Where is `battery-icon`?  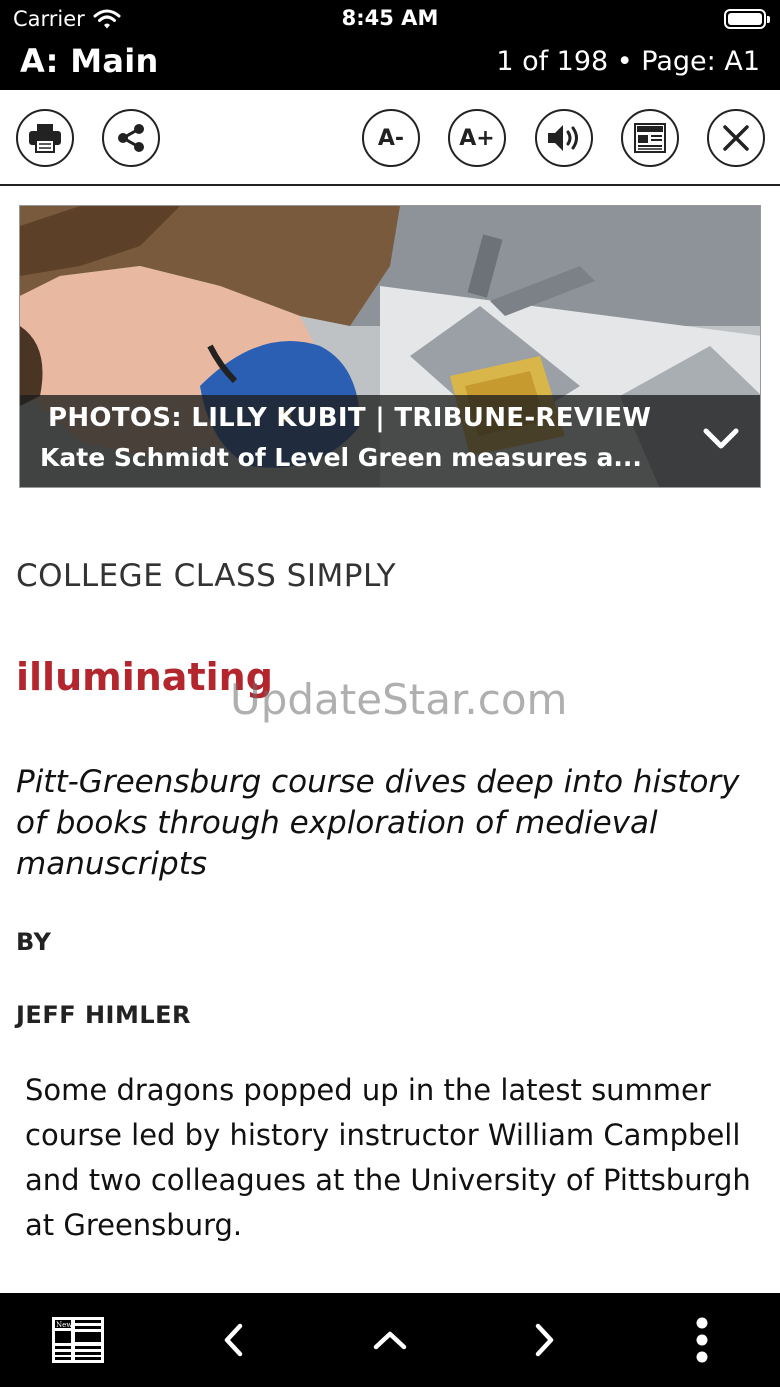 battery-icon is located at coordinates (747, 19).